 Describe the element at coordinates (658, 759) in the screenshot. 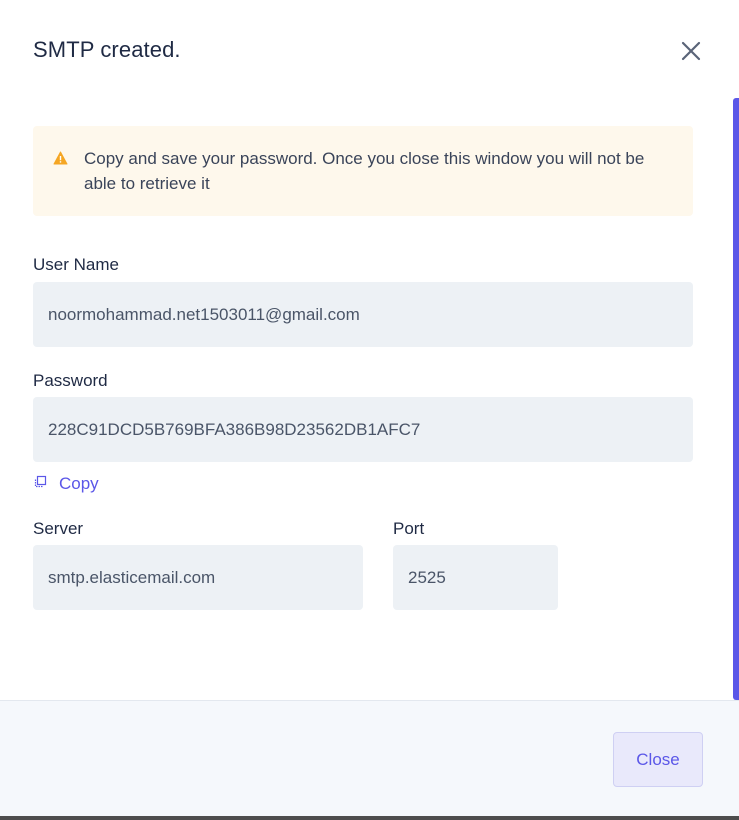

I see `close-button: Close` at that location.